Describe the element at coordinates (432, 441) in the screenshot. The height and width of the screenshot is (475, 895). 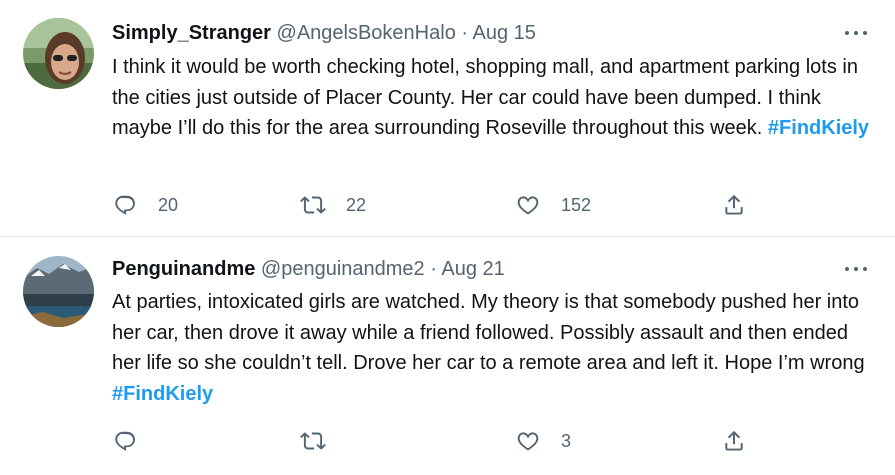
I see `tweet-actions: 3` at that location.